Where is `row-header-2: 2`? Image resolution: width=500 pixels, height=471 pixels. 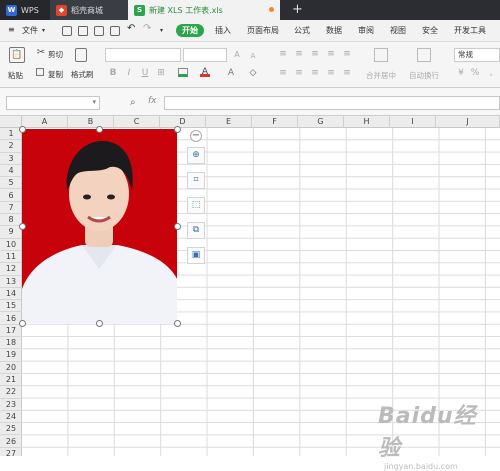
row-header-2: 2 is located at coordinates (11, 146).